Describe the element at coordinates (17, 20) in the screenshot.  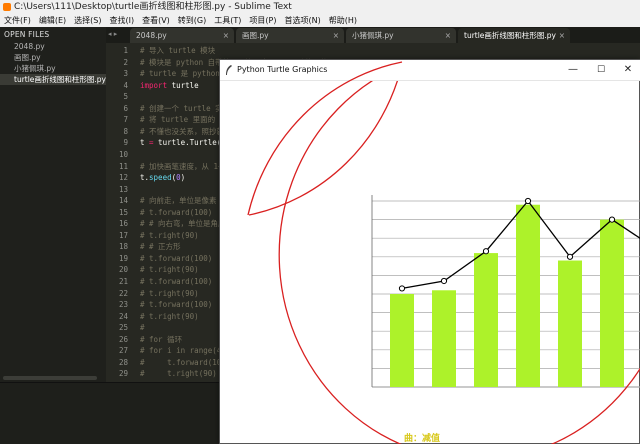
I see `menu-item-0: 文件(F)` at that location.